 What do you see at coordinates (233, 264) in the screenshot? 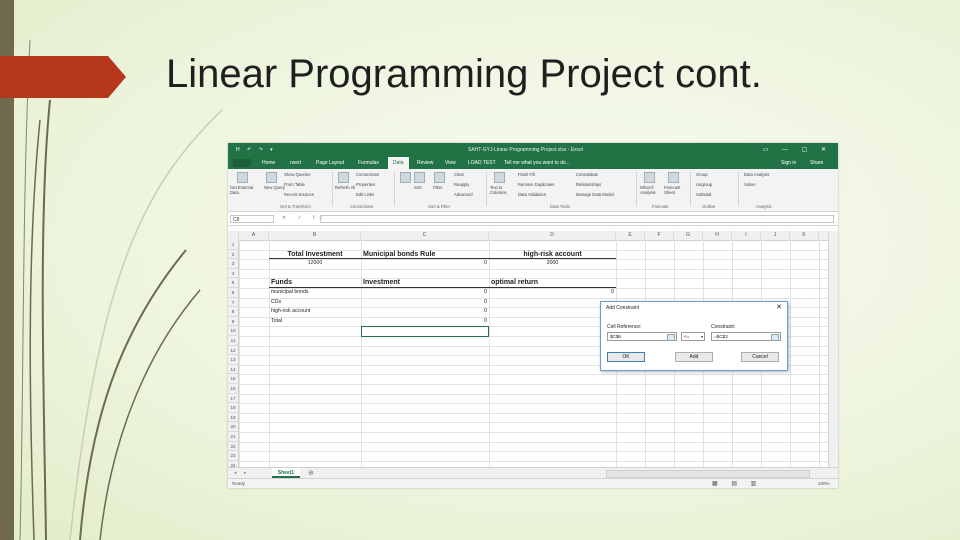
I see `row-header: 3` at bounding box center [233, 264].